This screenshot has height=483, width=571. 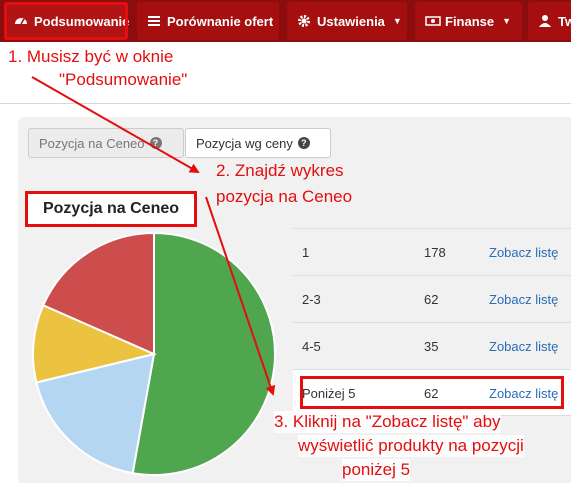 I want to click on nav-finanse: Finanse ▼, so click(x=468, y=21).